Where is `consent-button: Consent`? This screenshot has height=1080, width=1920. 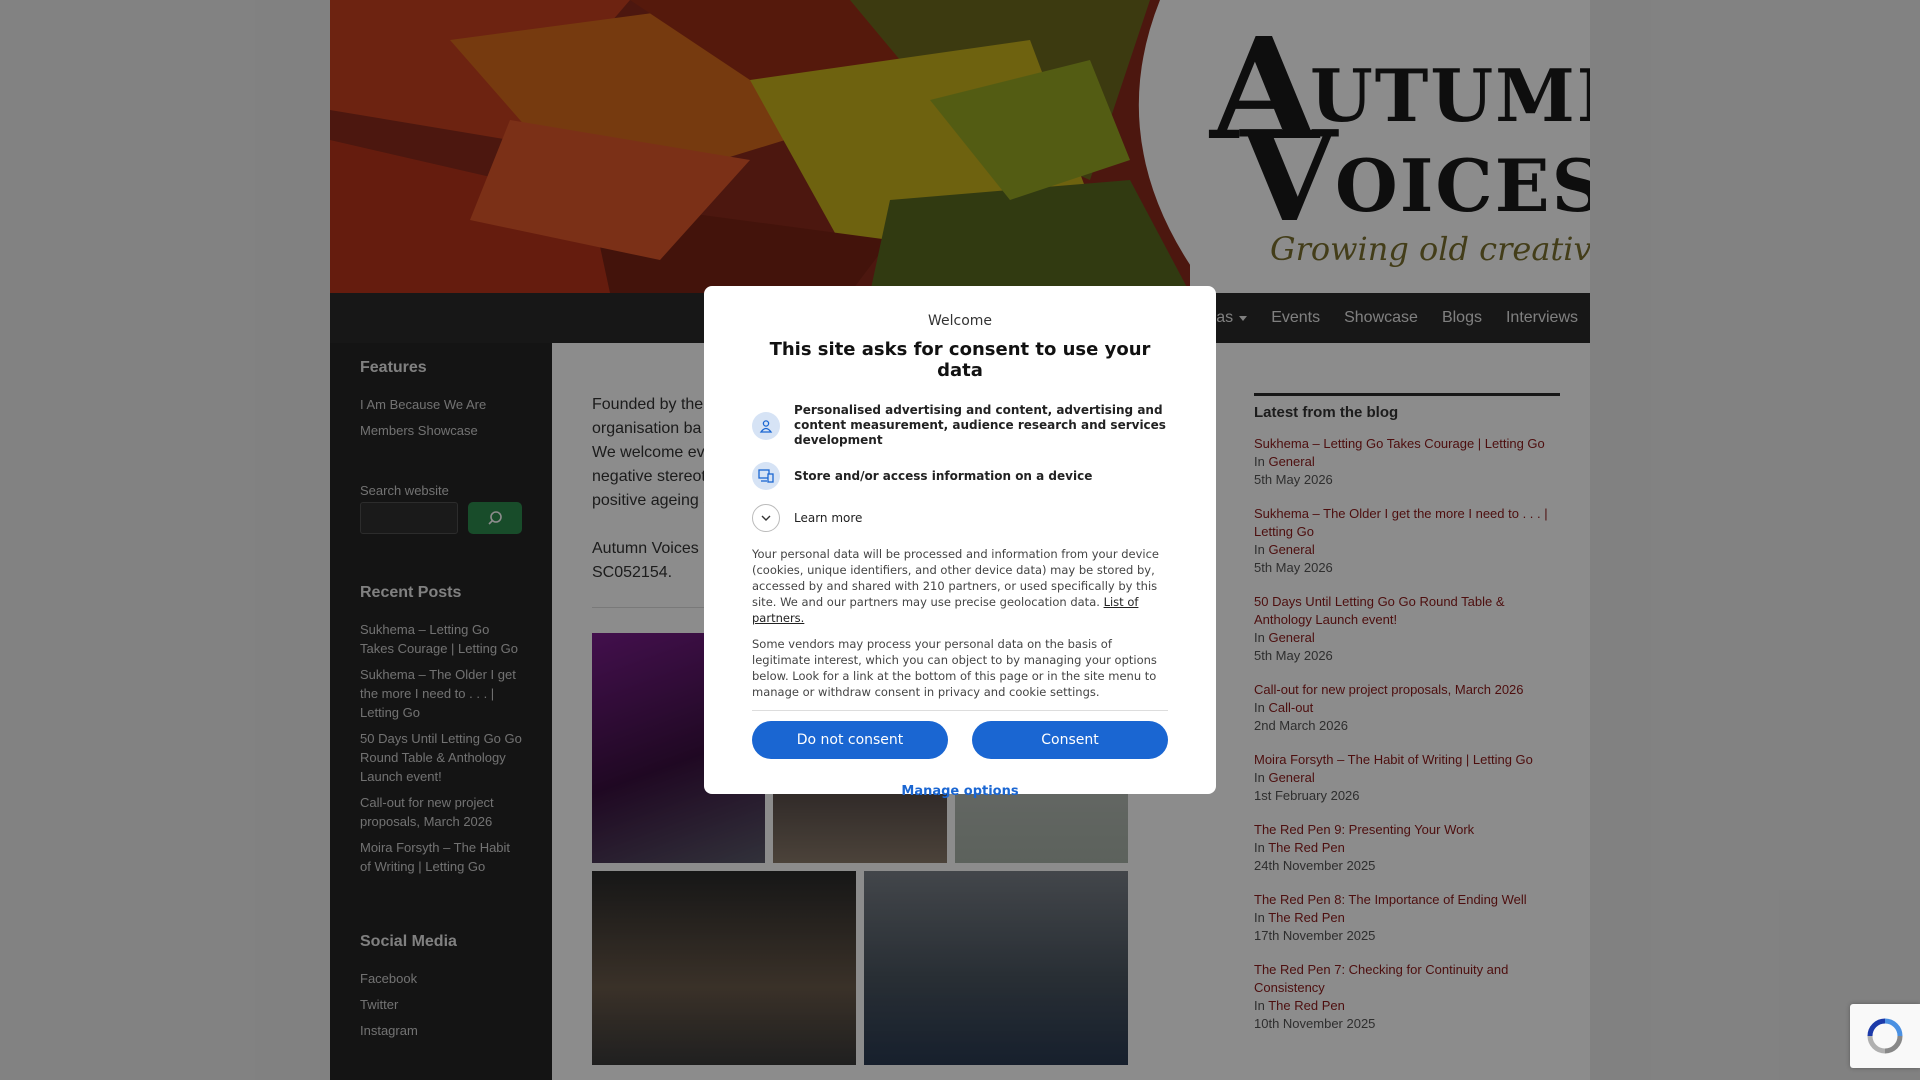
consent-button: Consent is located at coordinates (1070, 740).